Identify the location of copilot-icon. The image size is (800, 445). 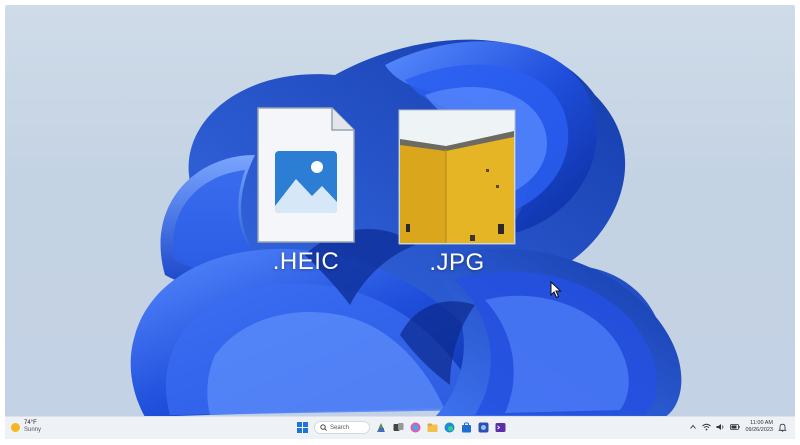
(415, 427).